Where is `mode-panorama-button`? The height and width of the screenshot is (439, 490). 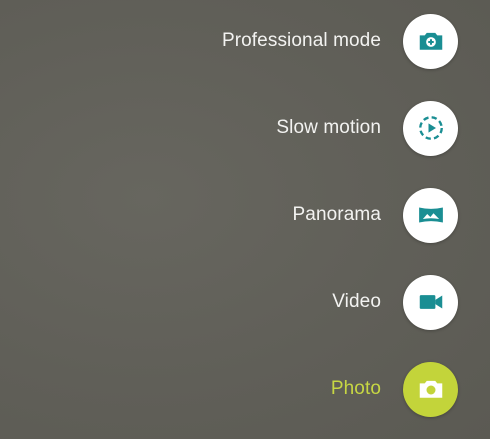
mode-panorama-button is located at coordinates (430, 215).